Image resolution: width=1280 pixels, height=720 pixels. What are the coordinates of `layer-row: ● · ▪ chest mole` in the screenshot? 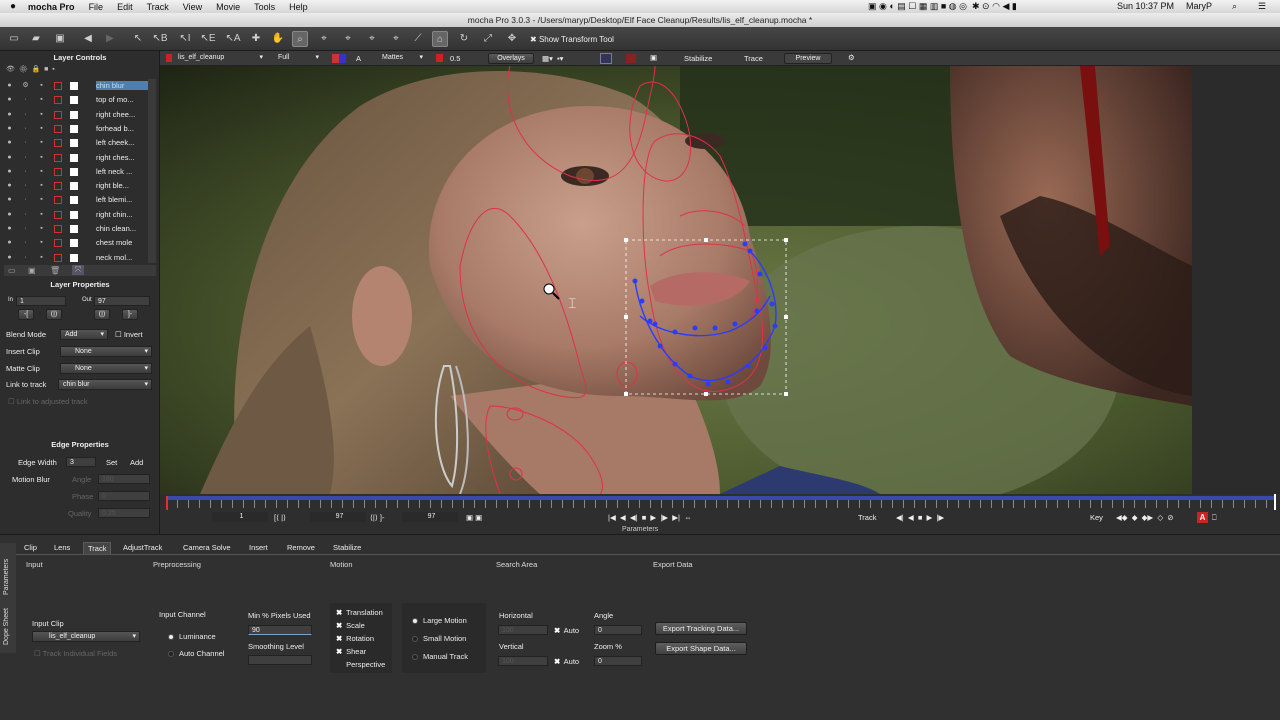 It's located at (80, 243).